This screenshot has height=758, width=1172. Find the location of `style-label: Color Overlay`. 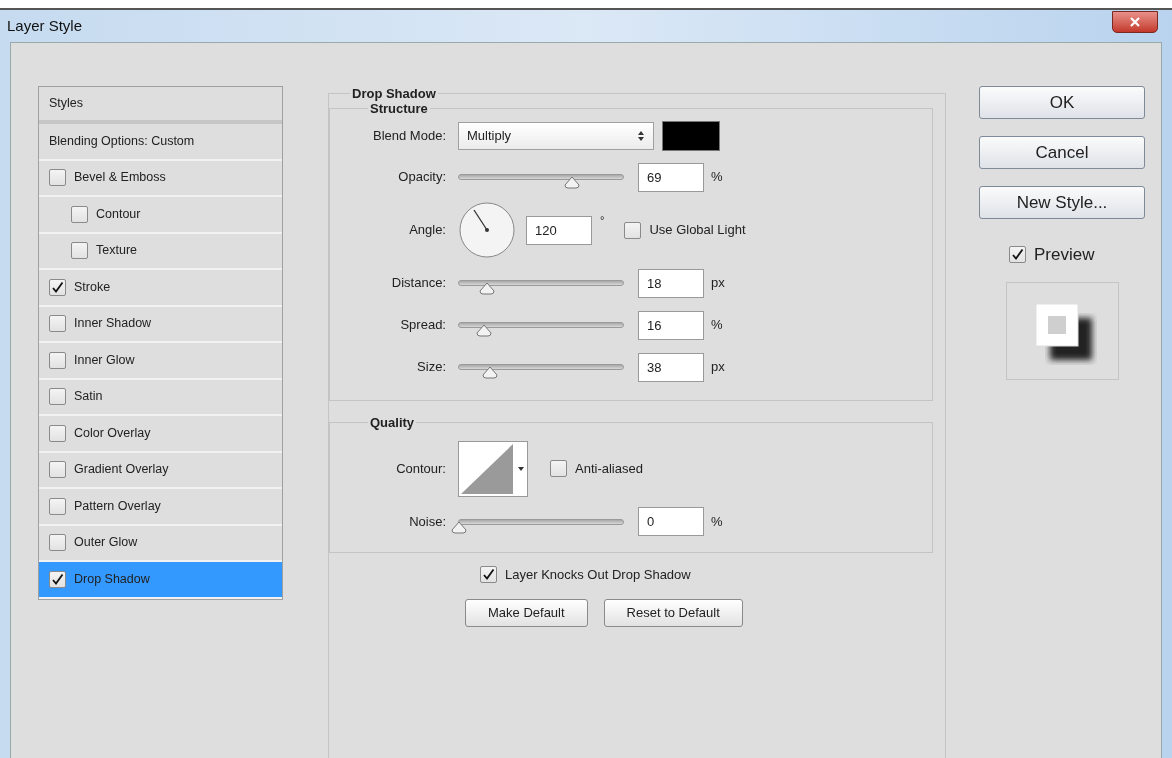

style-label: Color Overlay is located at coordinates (112, 433).